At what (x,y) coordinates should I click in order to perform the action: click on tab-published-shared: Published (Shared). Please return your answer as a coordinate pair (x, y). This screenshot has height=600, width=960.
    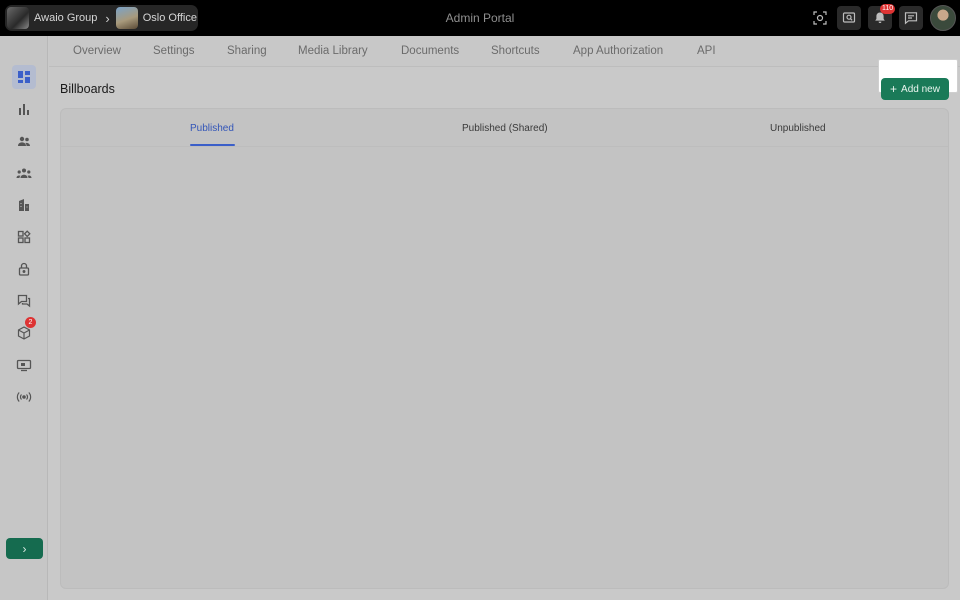
    Looking at the image, I should click on (505, 128).